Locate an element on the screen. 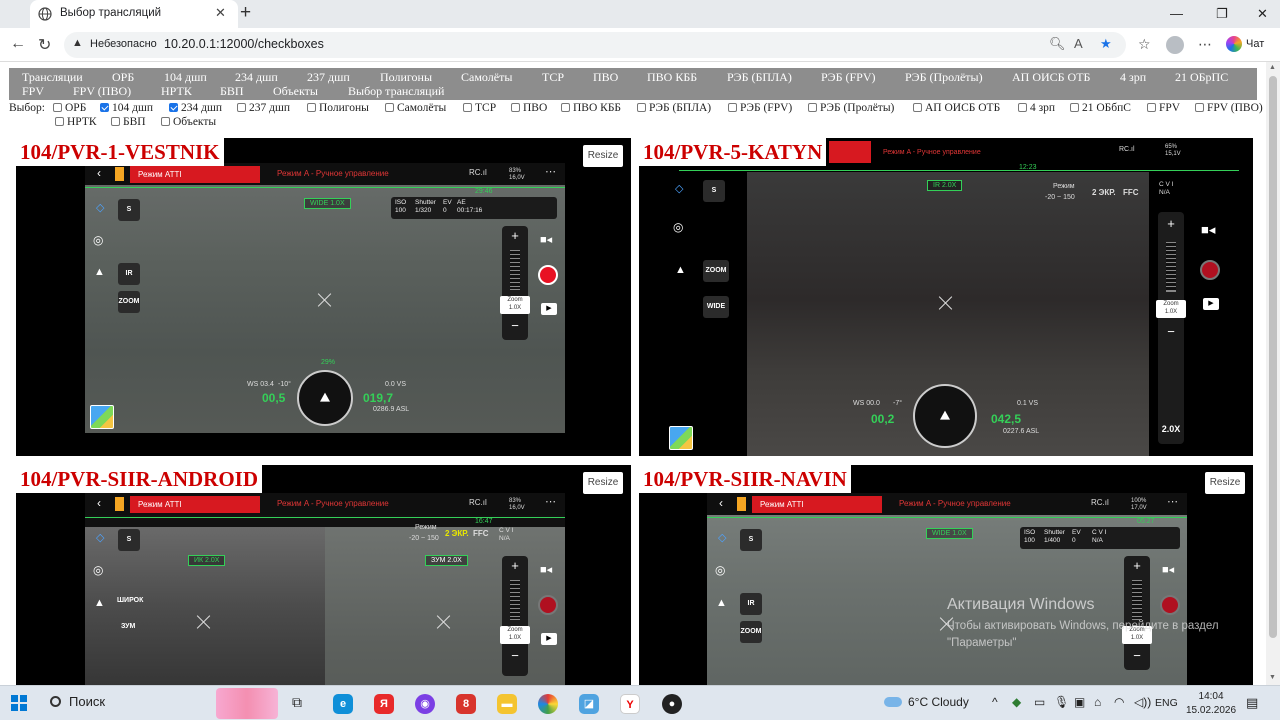  ffc-button: FFC is located at coordinates (481, 533).